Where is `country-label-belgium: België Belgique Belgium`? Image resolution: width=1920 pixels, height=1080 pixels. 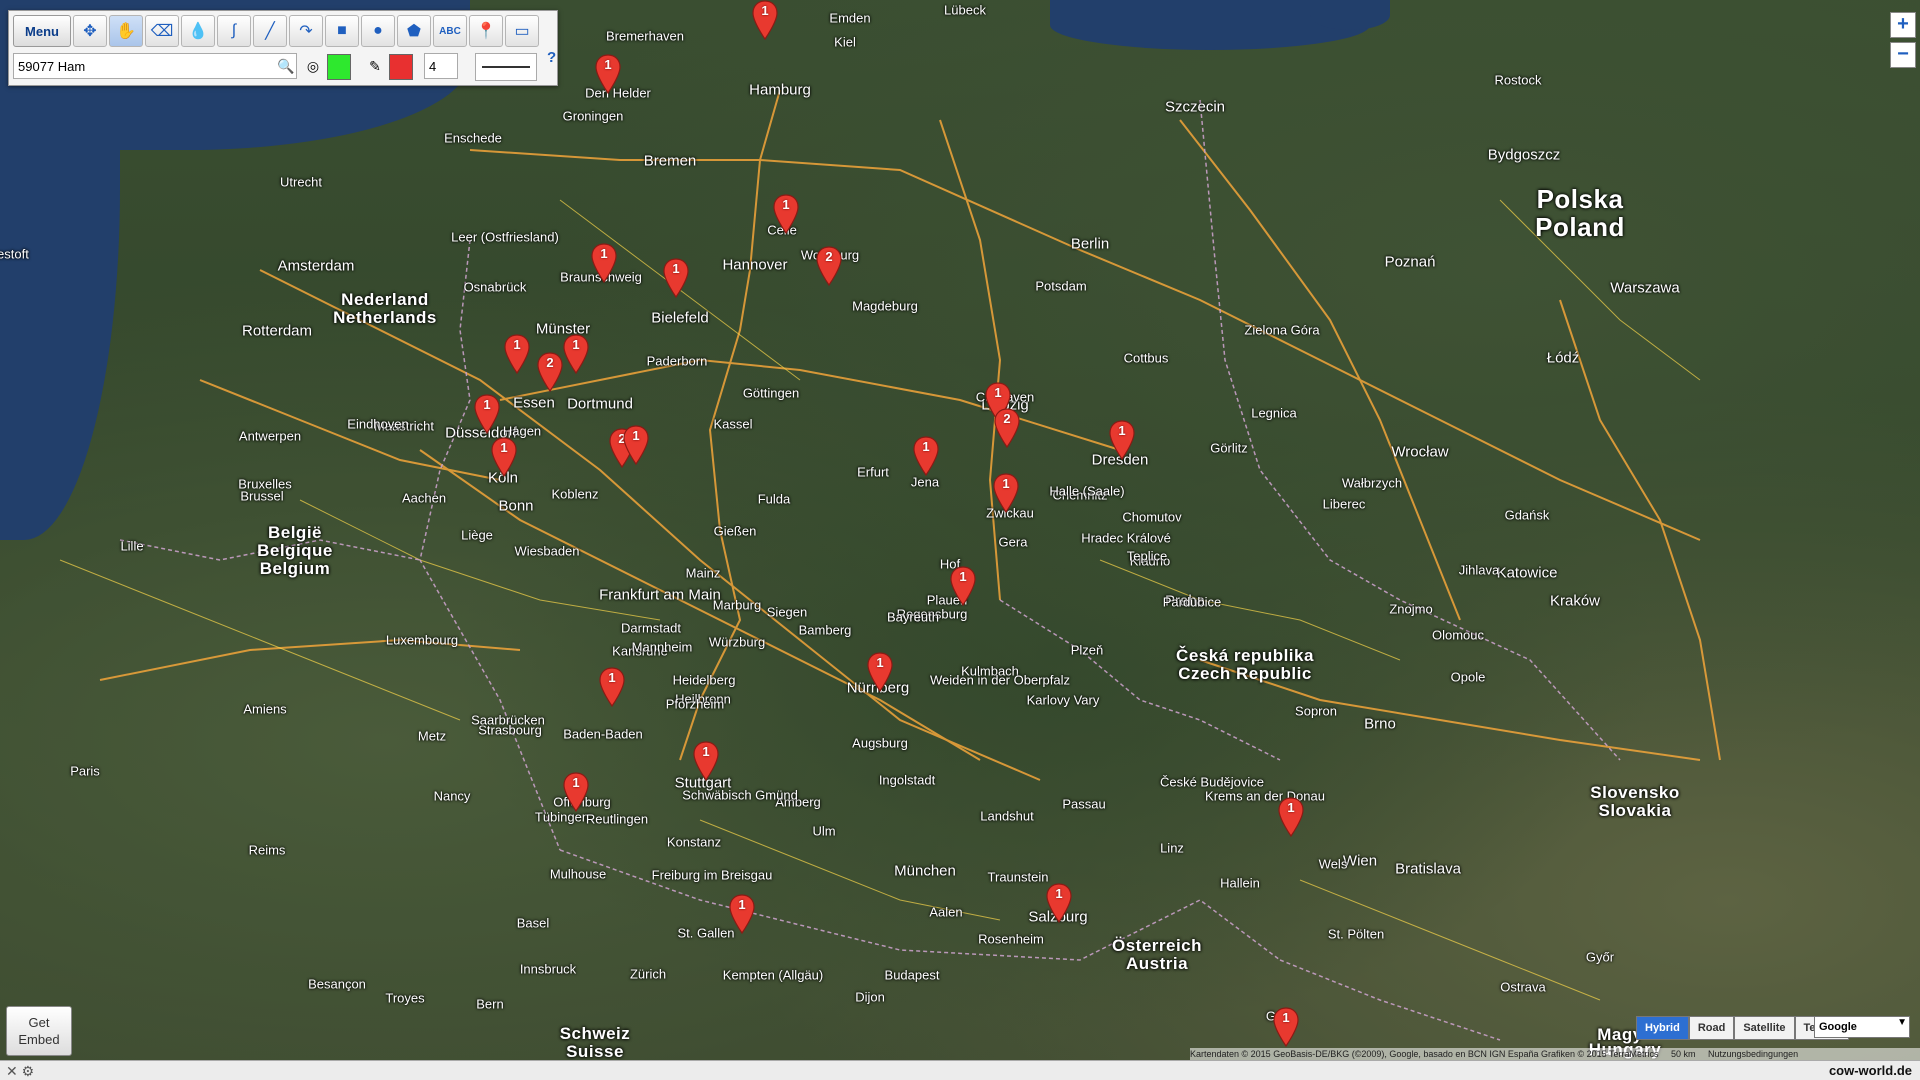
country-label-belgium: België Belgique Belgium is located at coordinates (295, 550).